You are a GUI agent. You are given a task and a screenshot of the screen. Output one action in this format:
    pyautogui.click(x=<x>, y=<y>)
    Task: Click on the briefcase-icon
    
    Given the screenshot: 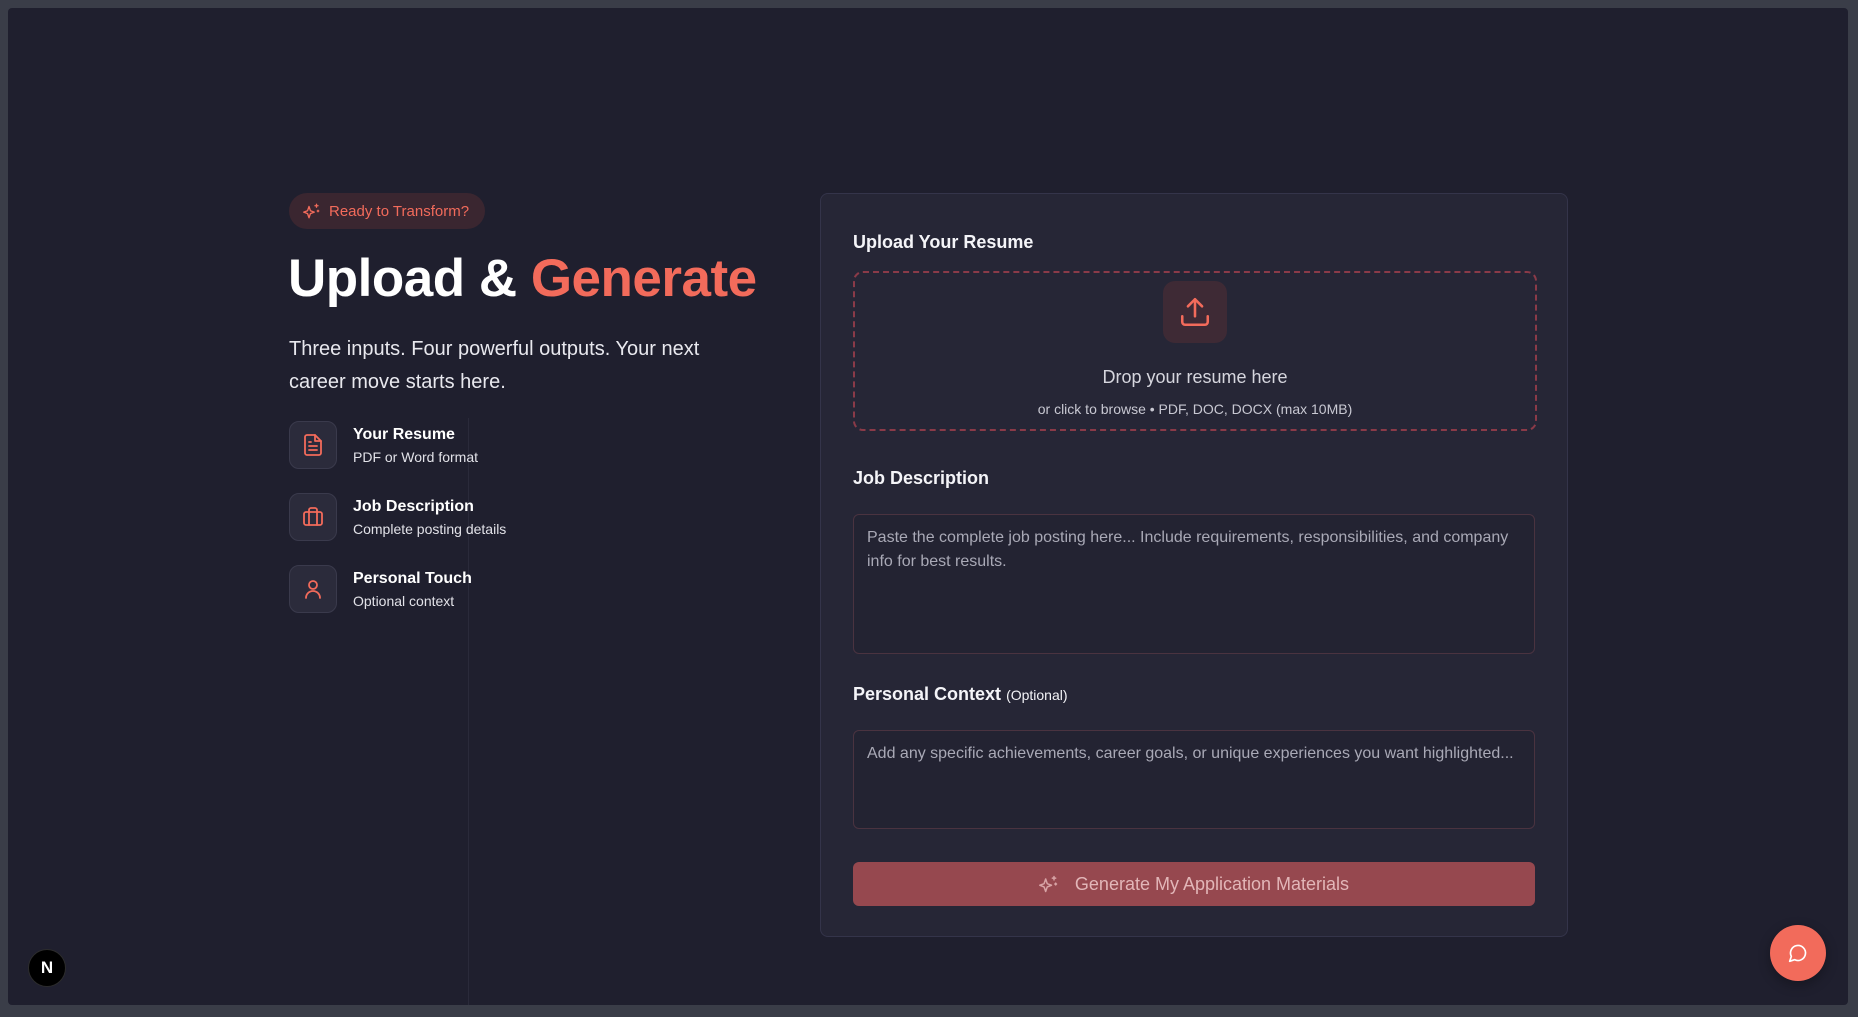 What is the action you would take?
    pyautogui.click(x=313, y=516)
    